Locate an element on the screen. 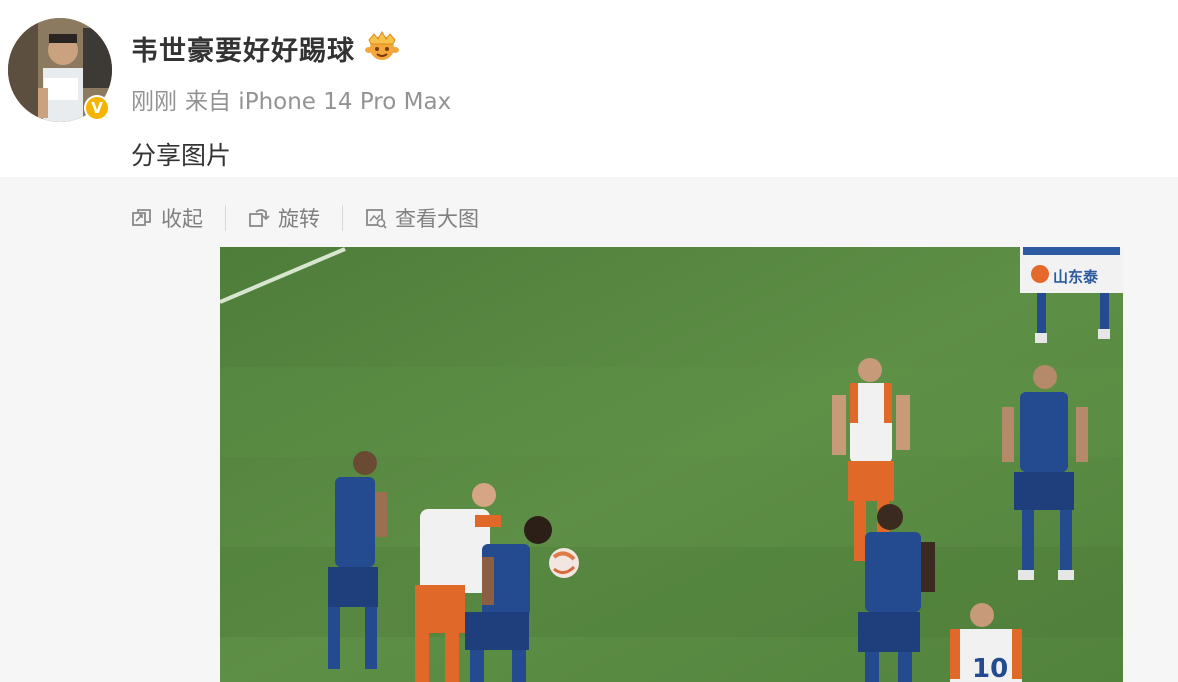 The image size is (1178, 682). post-meta: 刚刚 来自 iPhone 14 Pro Max is located at coordinates (291, 99).